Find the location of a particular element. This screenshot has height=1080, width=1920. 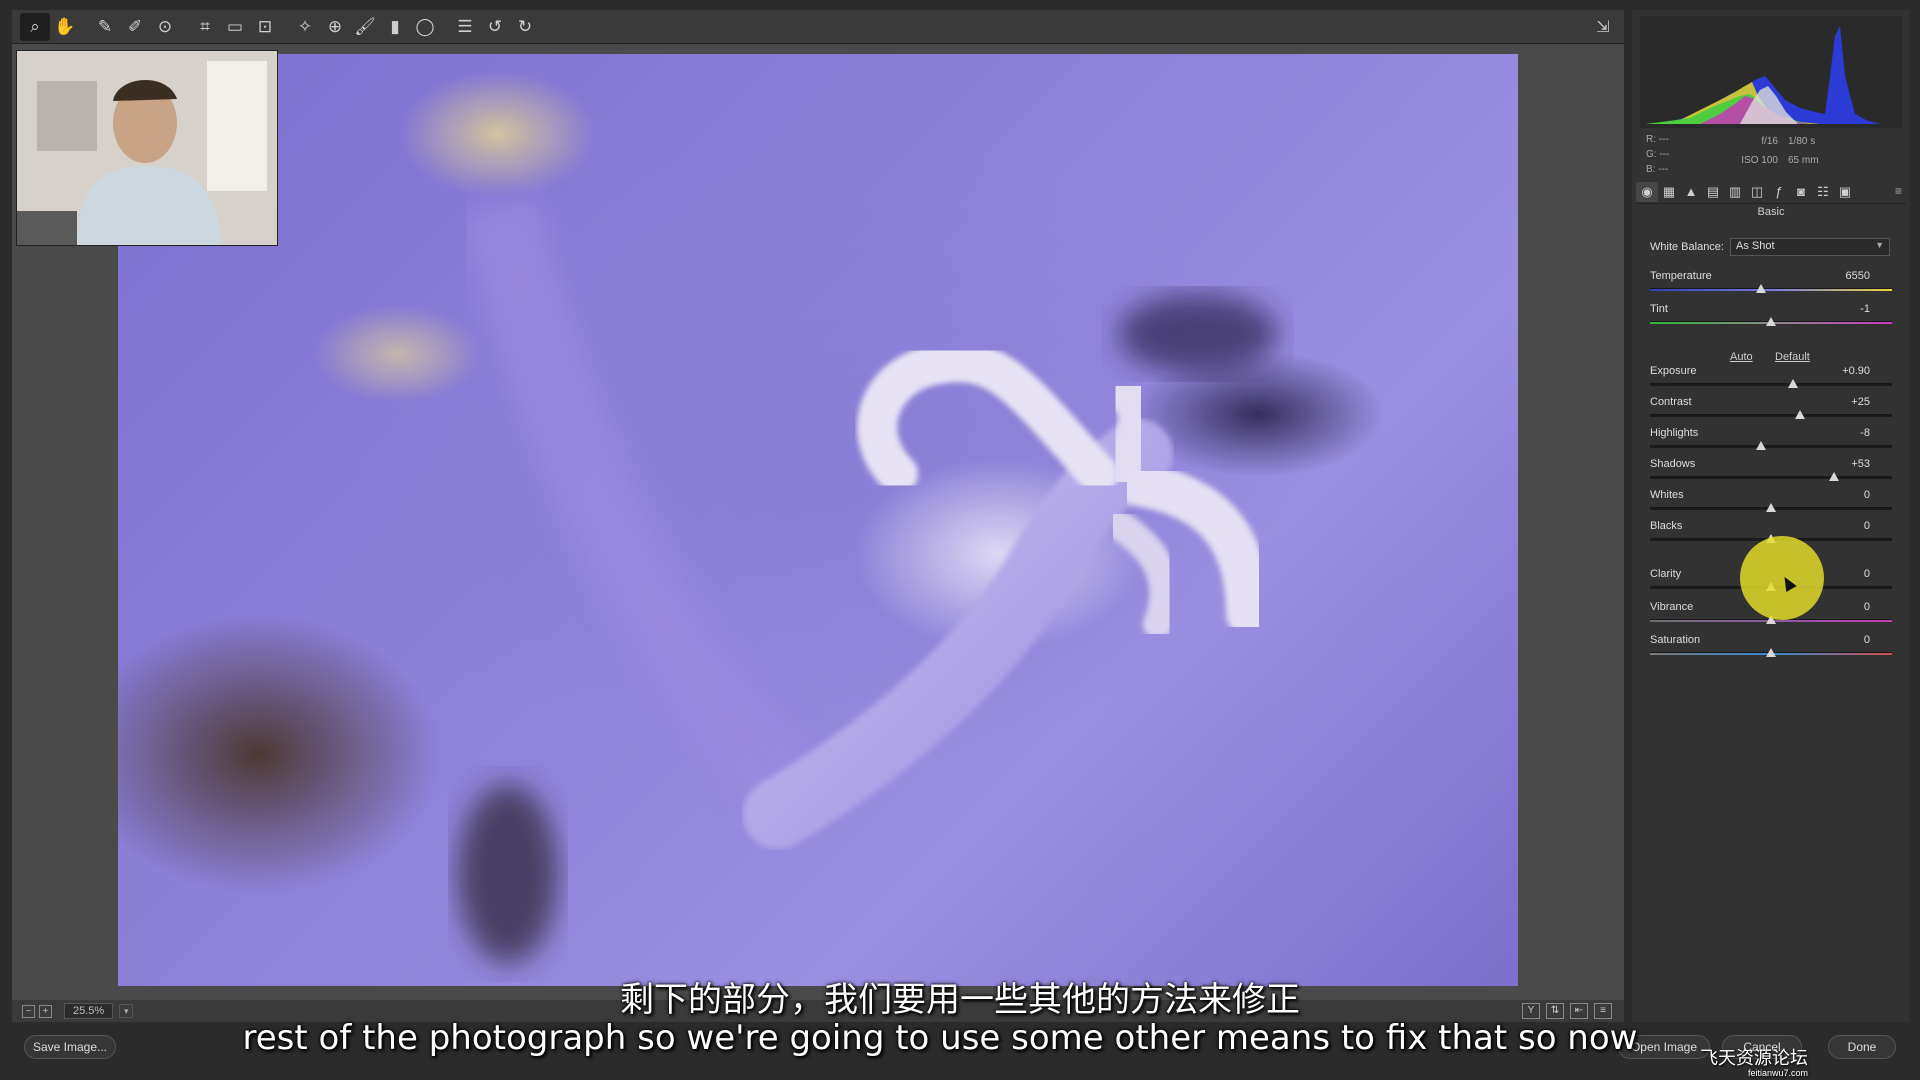

camera-calibration-icon: ◙ is located at coordinates (1801, 192).